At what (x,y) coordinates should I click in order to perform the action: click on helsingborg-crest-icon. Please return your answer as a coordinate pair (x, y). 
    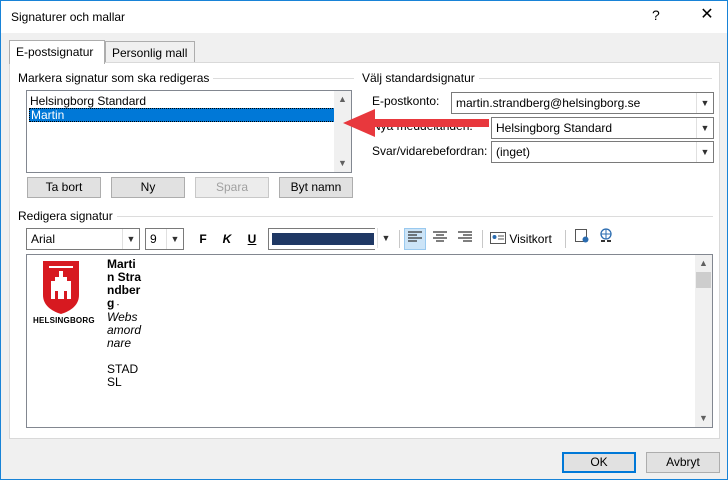
    Looking at the image, I should click on (61, 287).